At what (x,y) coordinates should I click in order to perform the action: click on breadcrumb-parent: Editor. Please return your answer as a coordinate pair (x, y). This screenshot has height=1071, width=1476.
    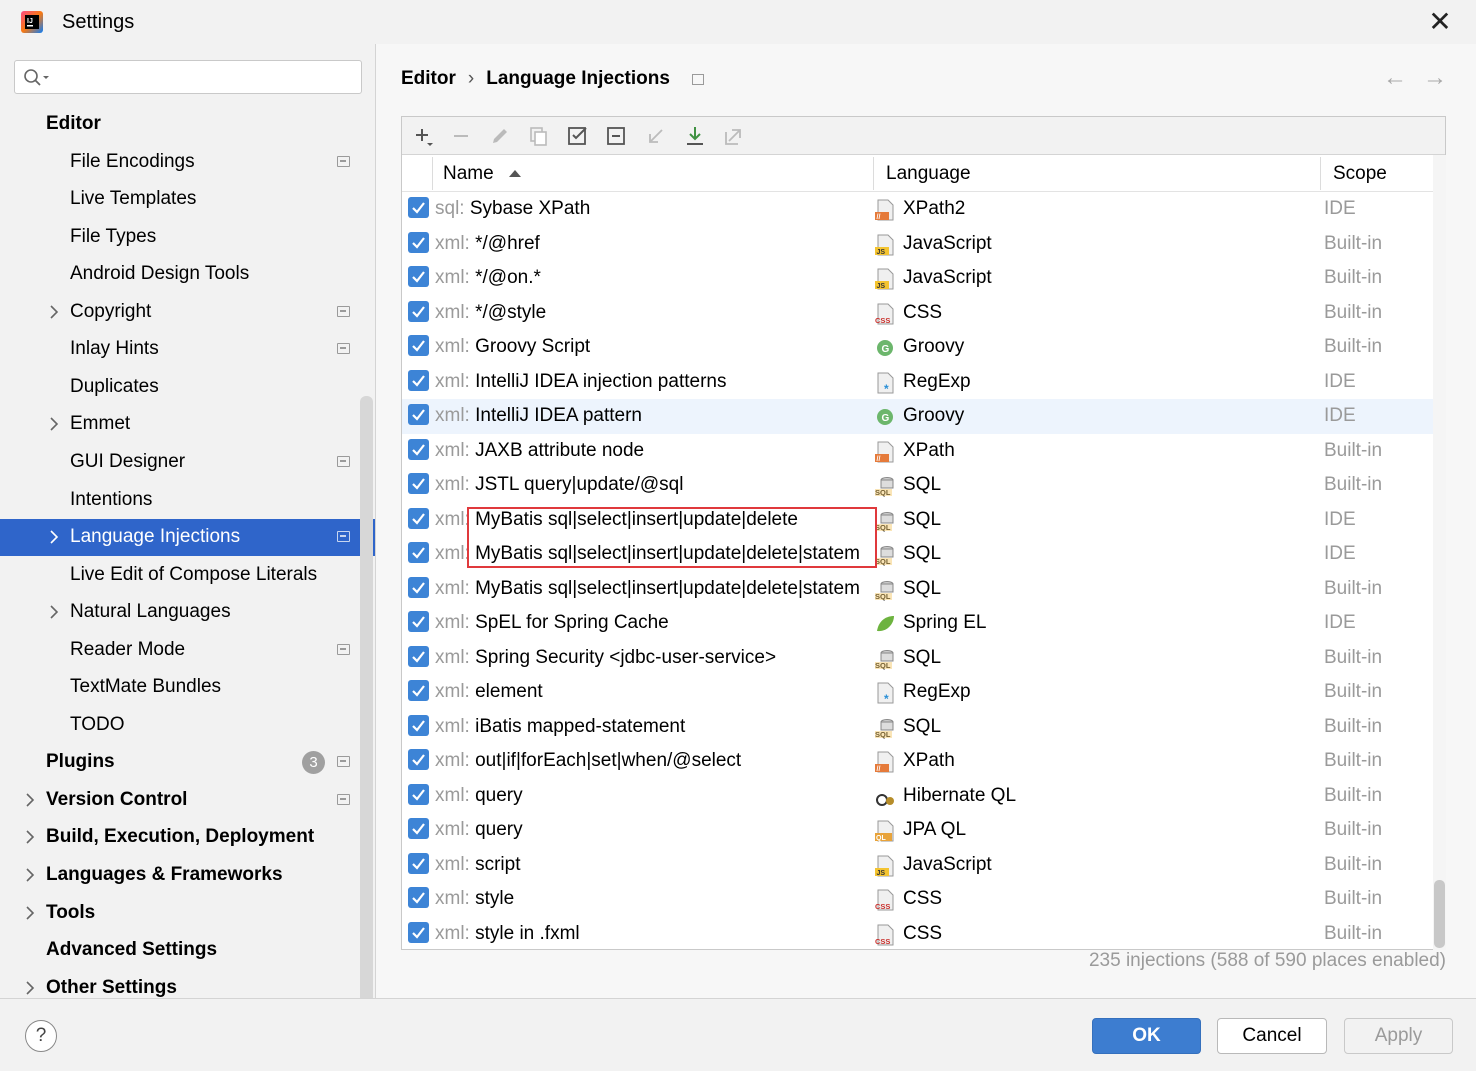
    Looking at the image, I should click on (428, 79).